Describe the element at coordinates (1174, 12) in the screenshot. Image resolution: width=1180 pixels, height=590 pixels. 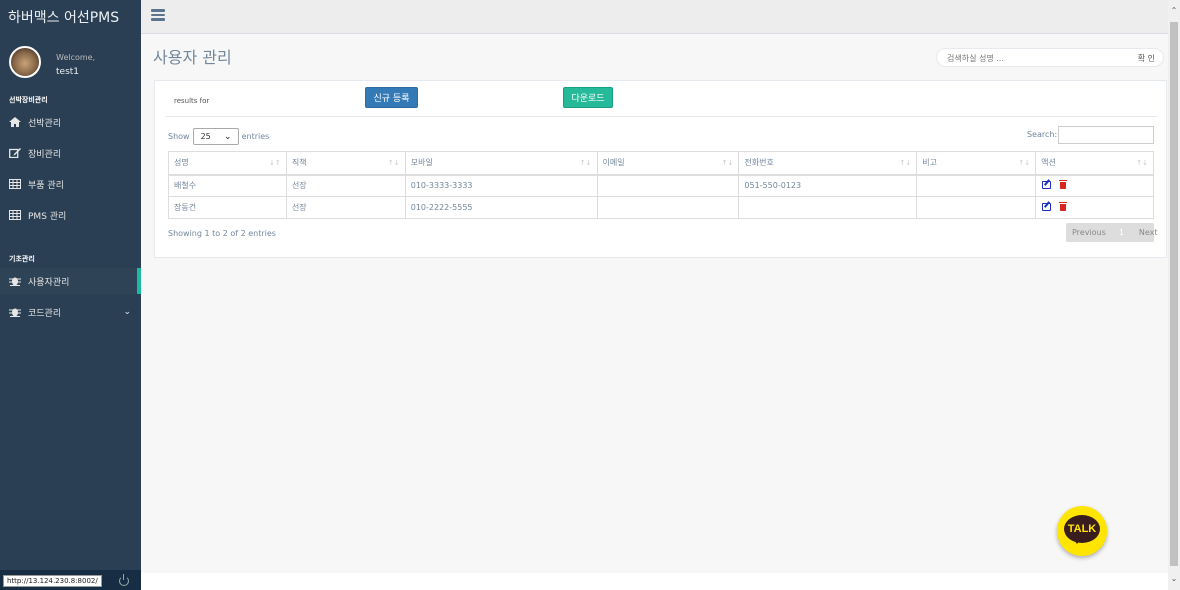
I see `scroll-up-icon: ⌃` at that location.